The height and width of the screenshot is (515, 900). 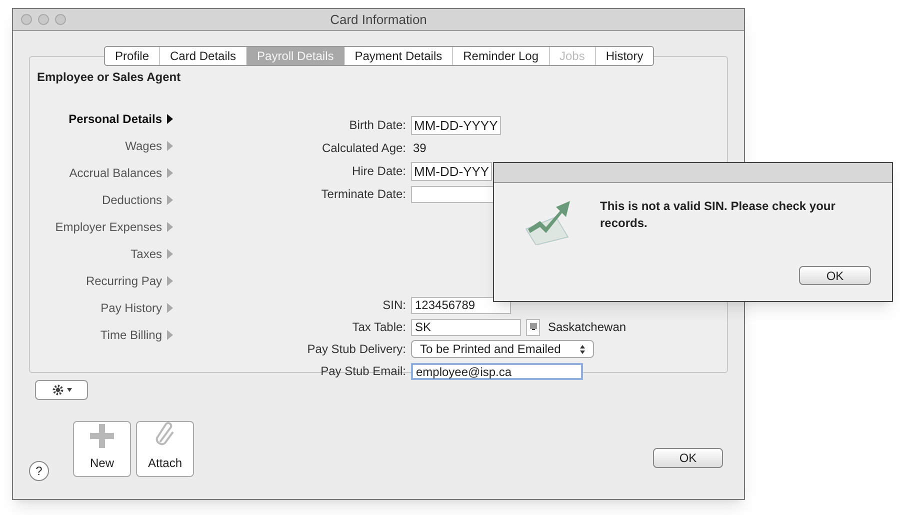 I want to click on section-link: Deductions, so click(x=132, y=199).